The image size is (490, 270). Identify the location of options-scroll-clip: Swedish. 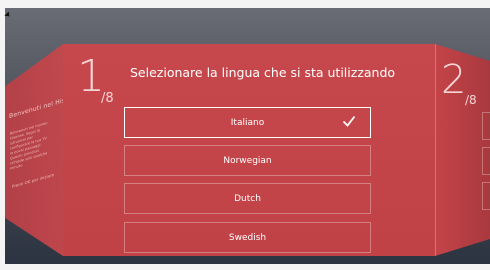
(247, 239).